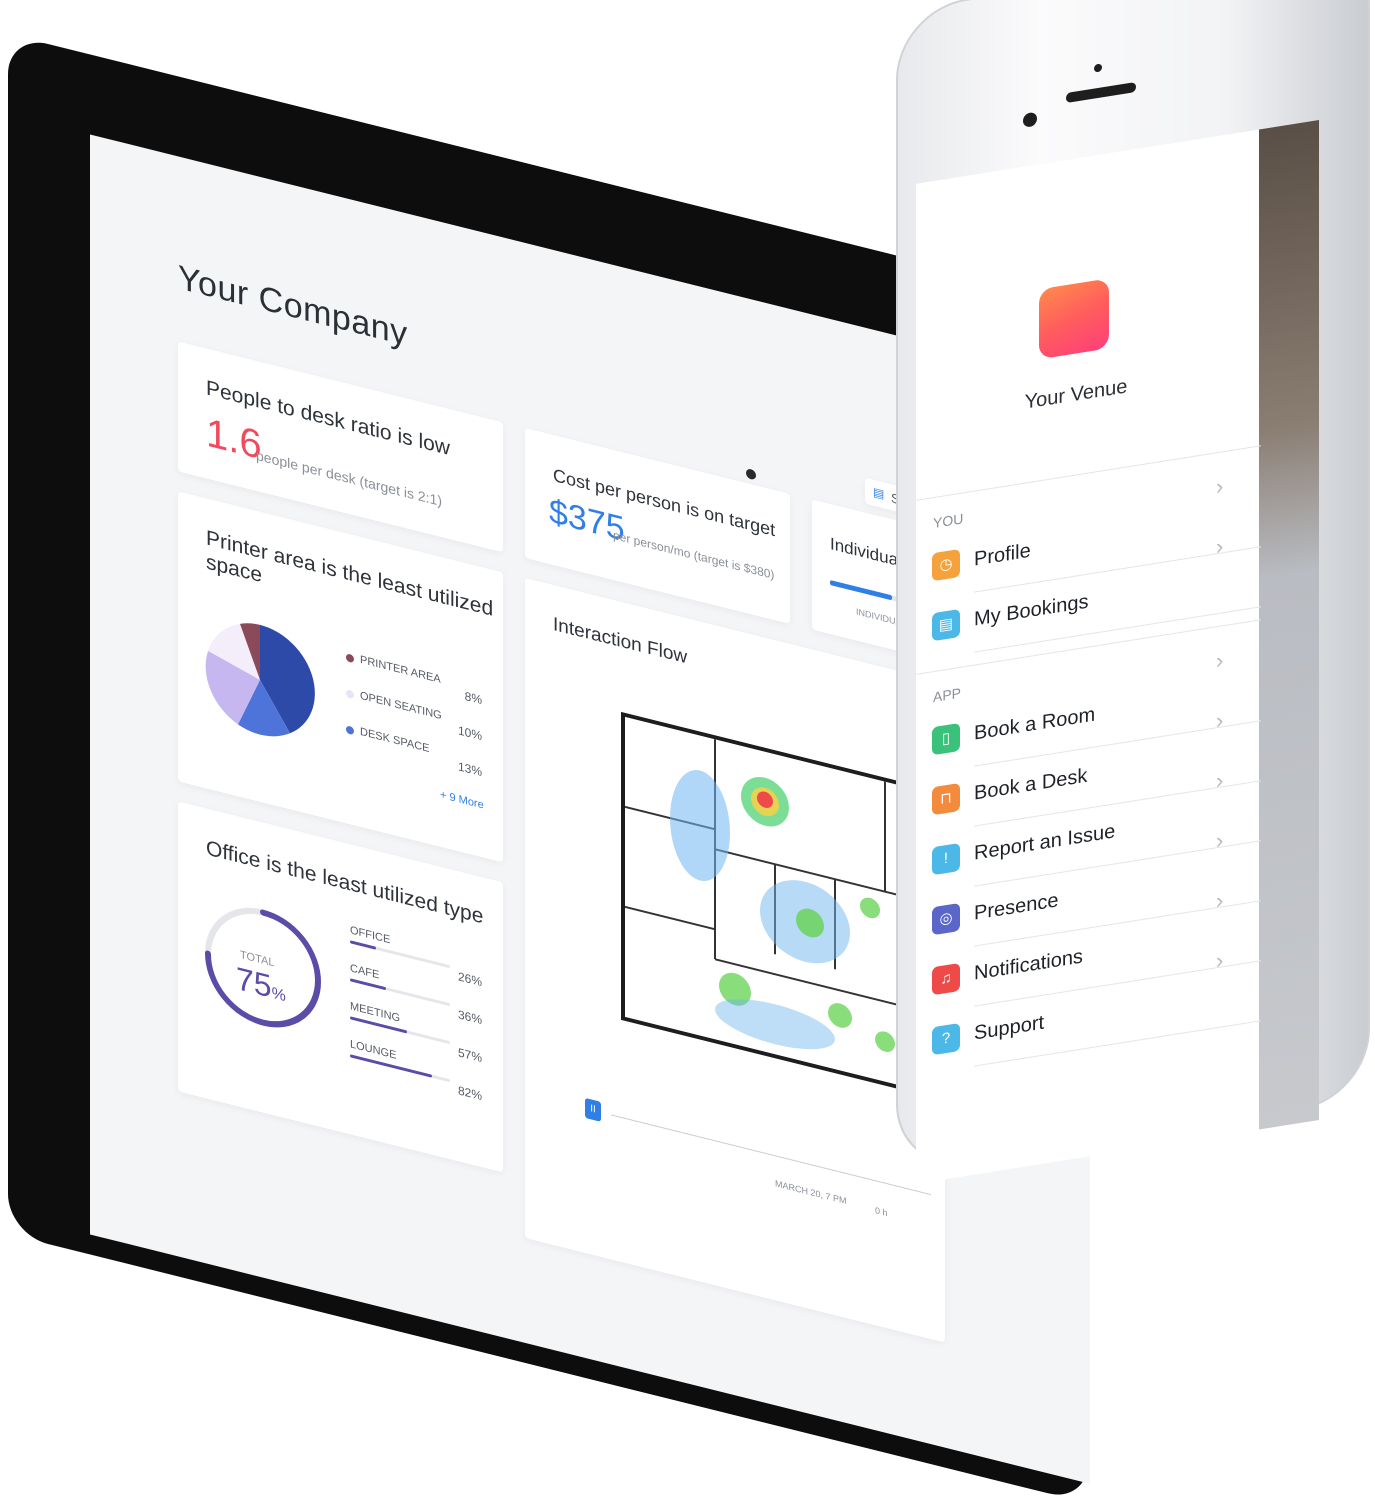  I want to click on issue-icon: !, so click(946, 859).